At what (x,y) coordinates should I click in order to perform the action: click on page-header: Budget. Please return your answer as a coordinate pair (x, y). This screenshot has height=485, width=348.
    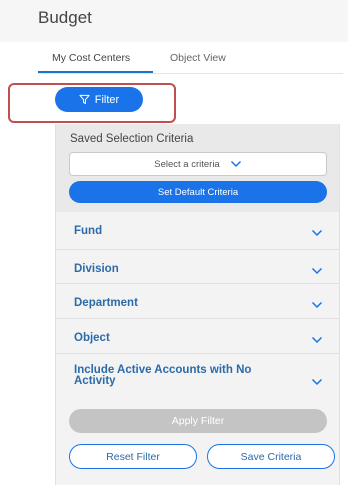
    Looking at the image, I should click on (174, 21).